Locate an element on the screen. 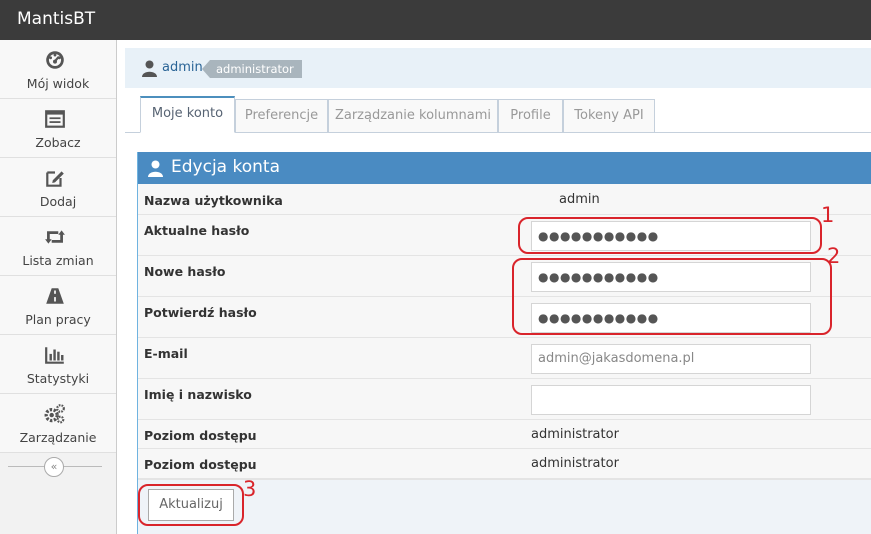  collapse-sidebar-button: « is located at coordinates (54, 467).